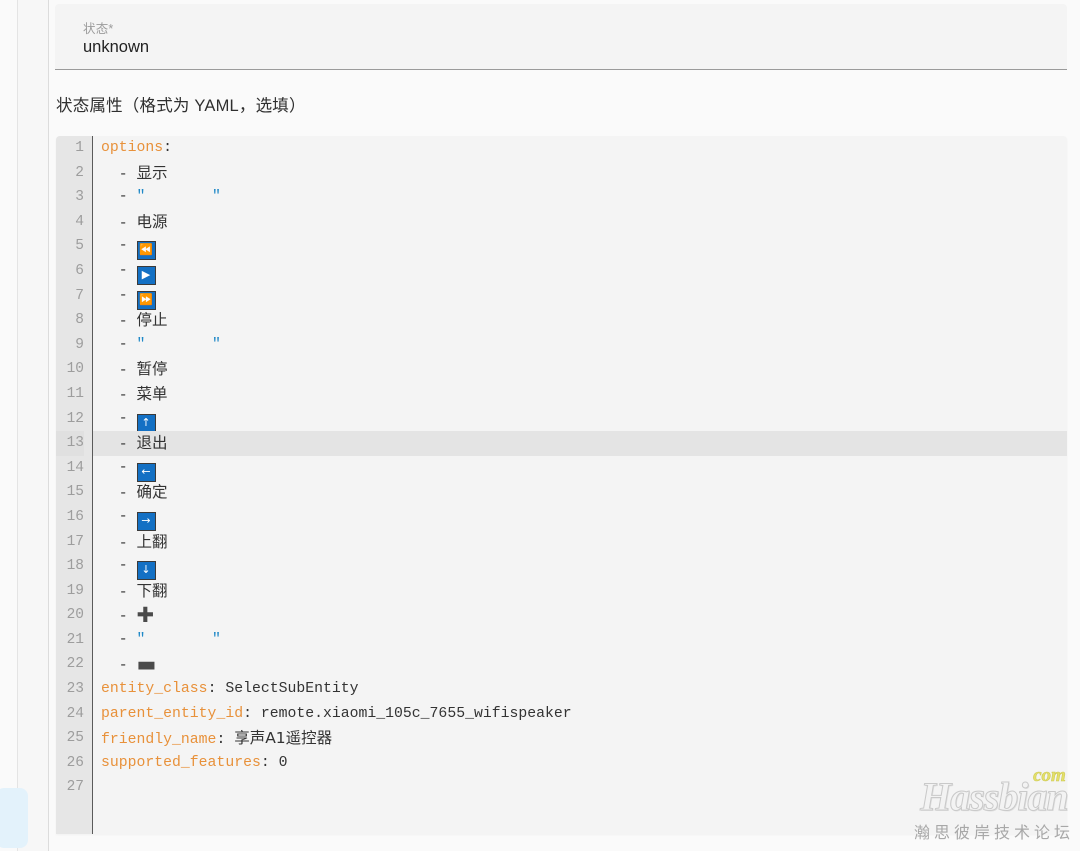 This screenshot has height=851, width=1080. Describe the element at coordinates (152, 541) in the screenshot. I see `yaml-list-item-text: 上翻` at that location.